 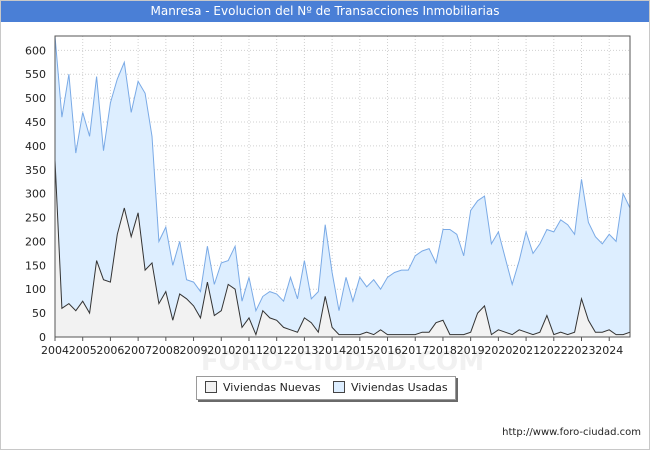 I want to click on x-tick-label: 2019, so click(x=471, y=350).